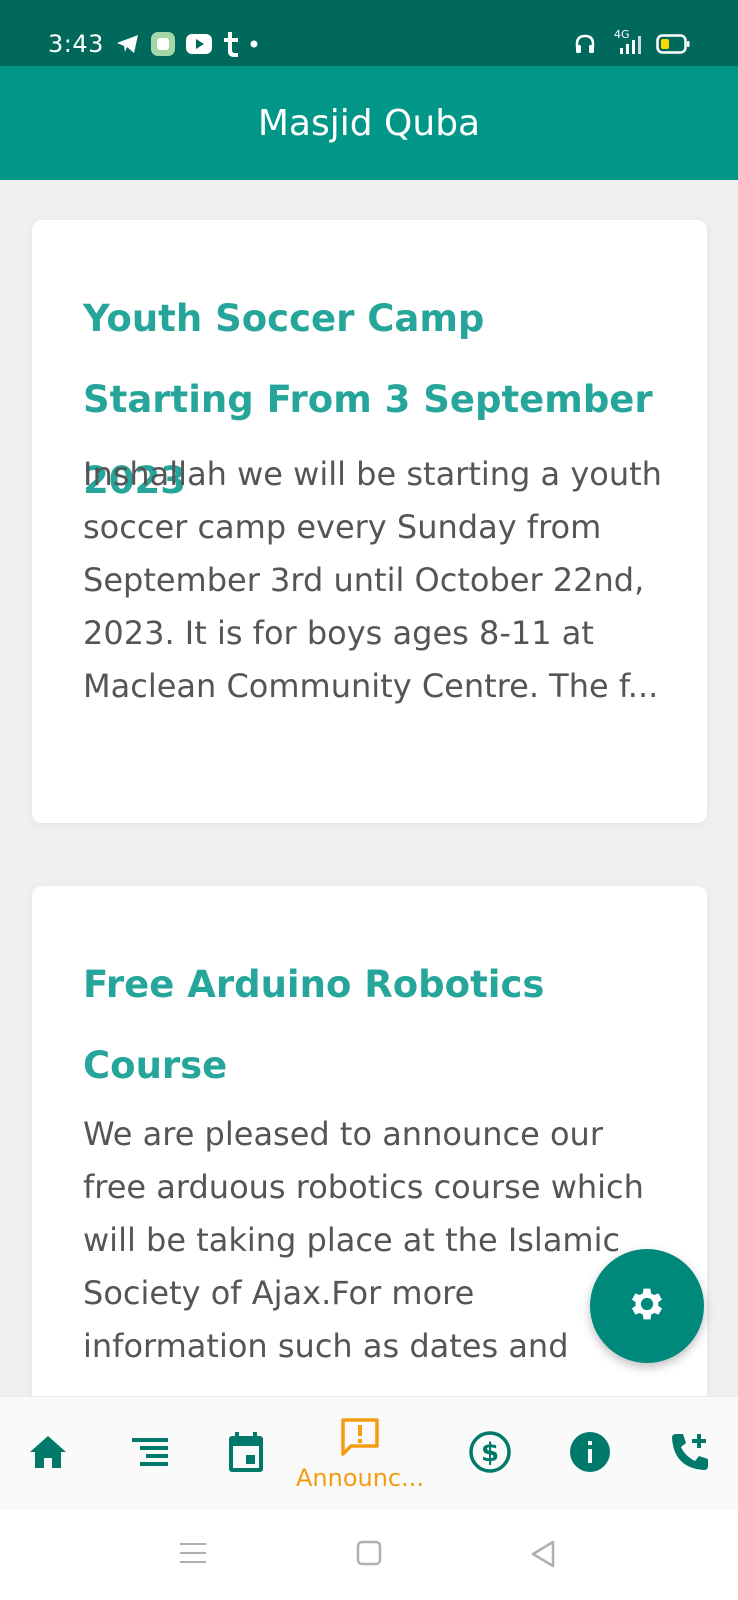  Describe the element at coordinates (543, 1556) in the screenshot. I see `back-icon` at that location.